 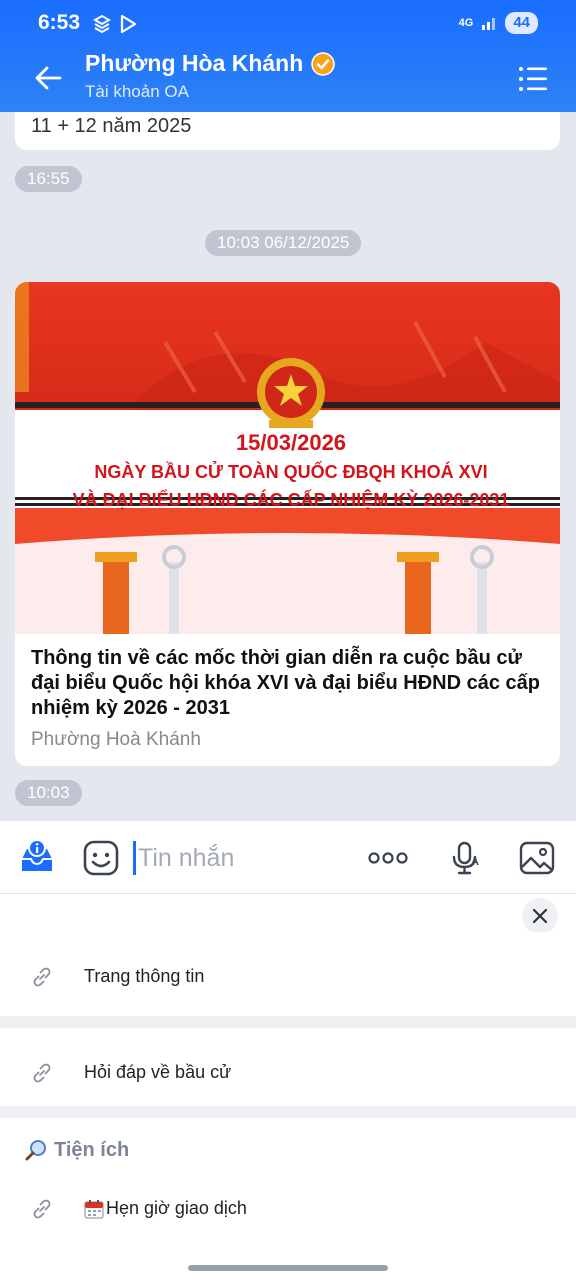 What do you see at coordinates (288, 1209) in the screenshot?
I see `menu-item-schedule-appointment: Hẹn giờ giao dịch` at bounding box center [288, 1209].